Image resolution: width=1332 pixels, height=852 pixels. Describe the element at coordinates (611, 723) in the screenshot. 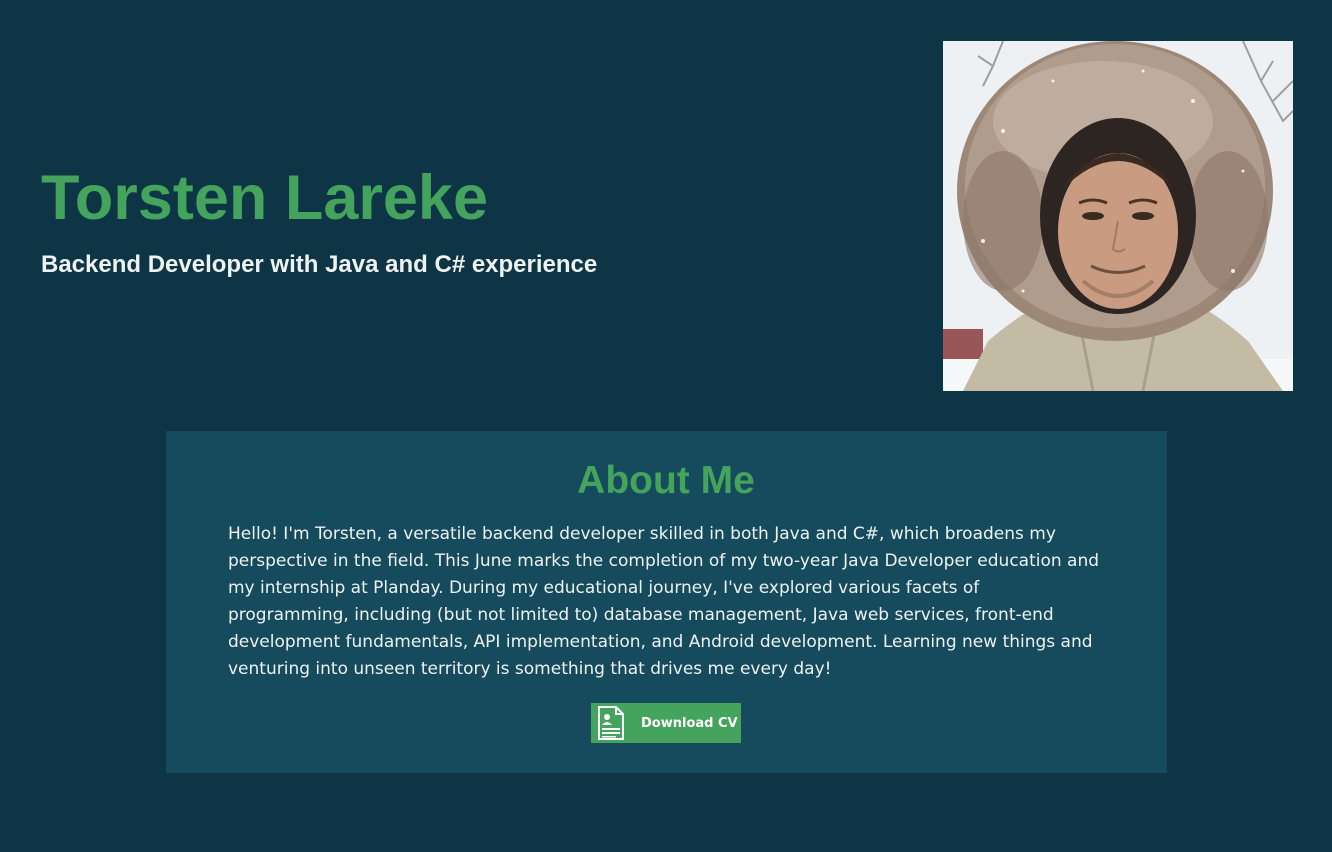

I see `resume-document-icon` at that location.